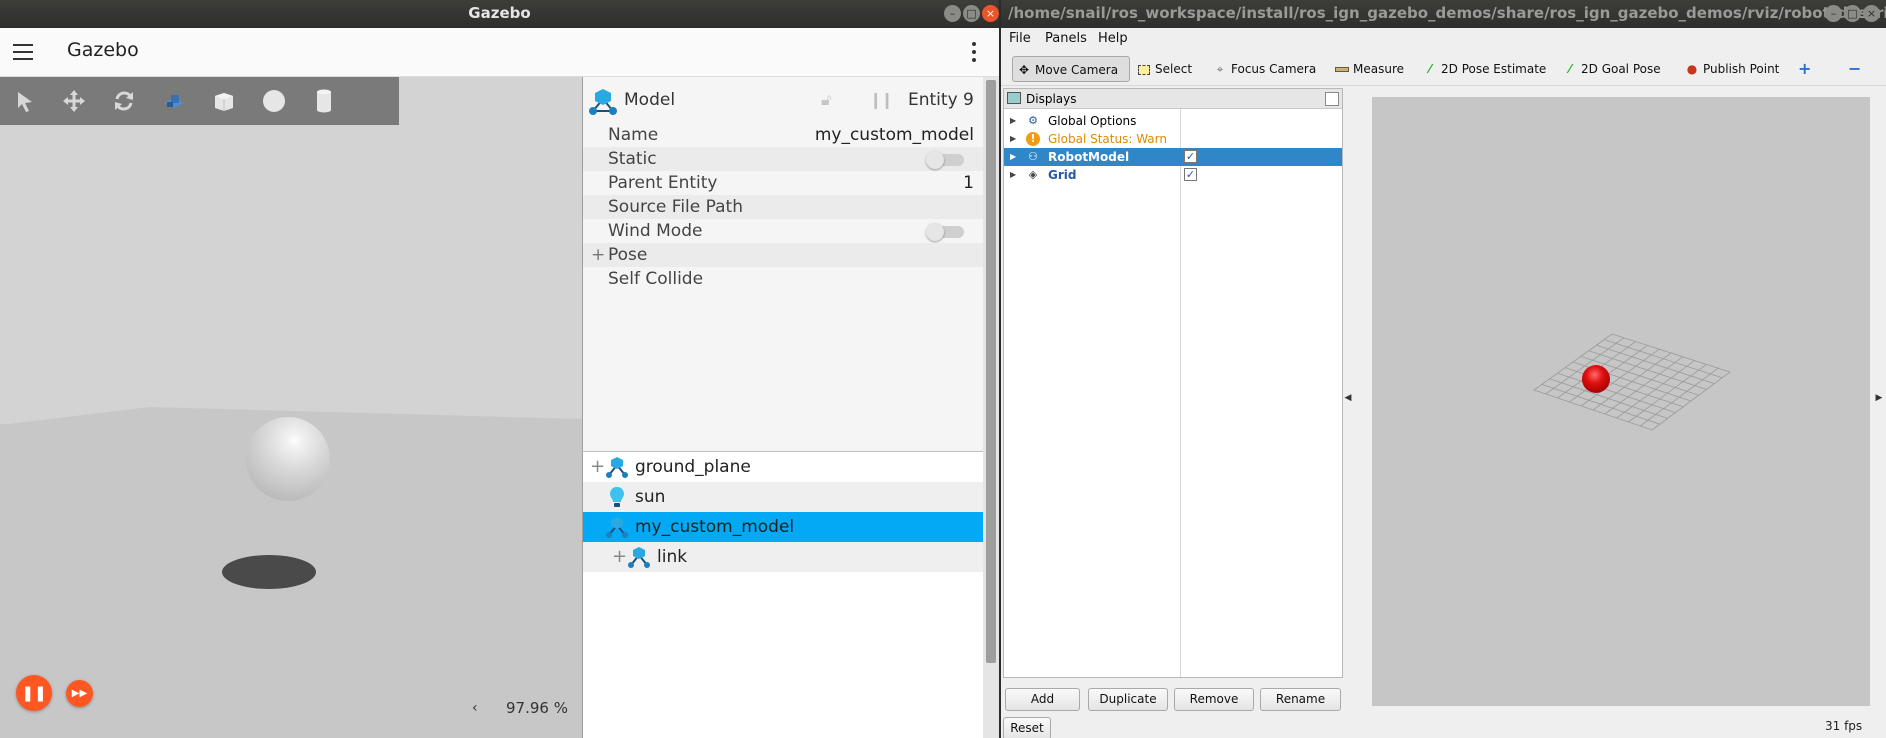 This screenshot has height=738, width=1886. What do you see at coordinates (1027, 727) in the screenshot?
I see `reset-button: Reset` at bounding box center [1027, 727].